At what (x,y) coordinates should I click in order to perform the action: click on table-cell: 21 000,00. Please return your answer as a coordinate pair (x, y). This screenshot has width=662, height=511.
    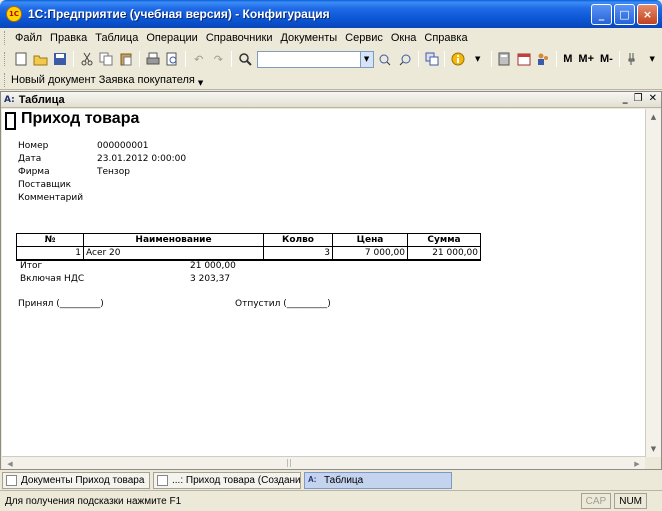
    Looking at the image, I should click on (444, 253).